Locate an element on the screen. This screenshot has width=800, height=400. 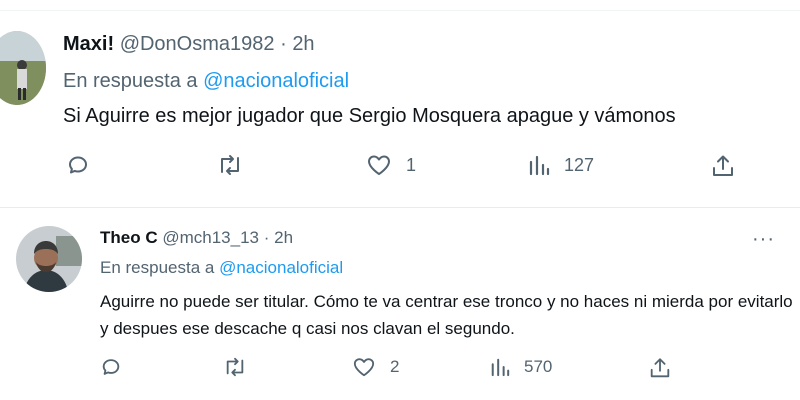
views-button: 570 is located at coordinates (521, 367).